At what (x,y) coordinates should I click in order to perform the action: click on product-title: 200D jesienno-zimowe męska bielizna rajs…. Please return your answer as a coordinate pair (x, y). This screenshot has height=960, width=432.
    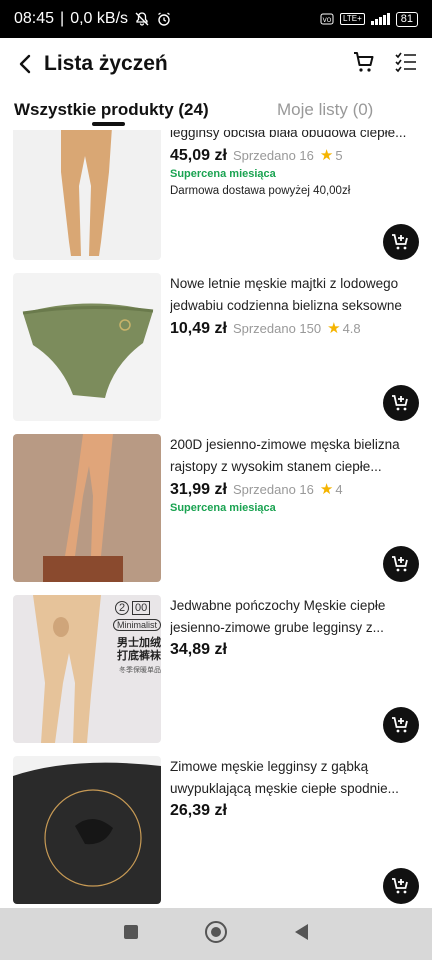
    Looking at the image, I should click on (296, 456).